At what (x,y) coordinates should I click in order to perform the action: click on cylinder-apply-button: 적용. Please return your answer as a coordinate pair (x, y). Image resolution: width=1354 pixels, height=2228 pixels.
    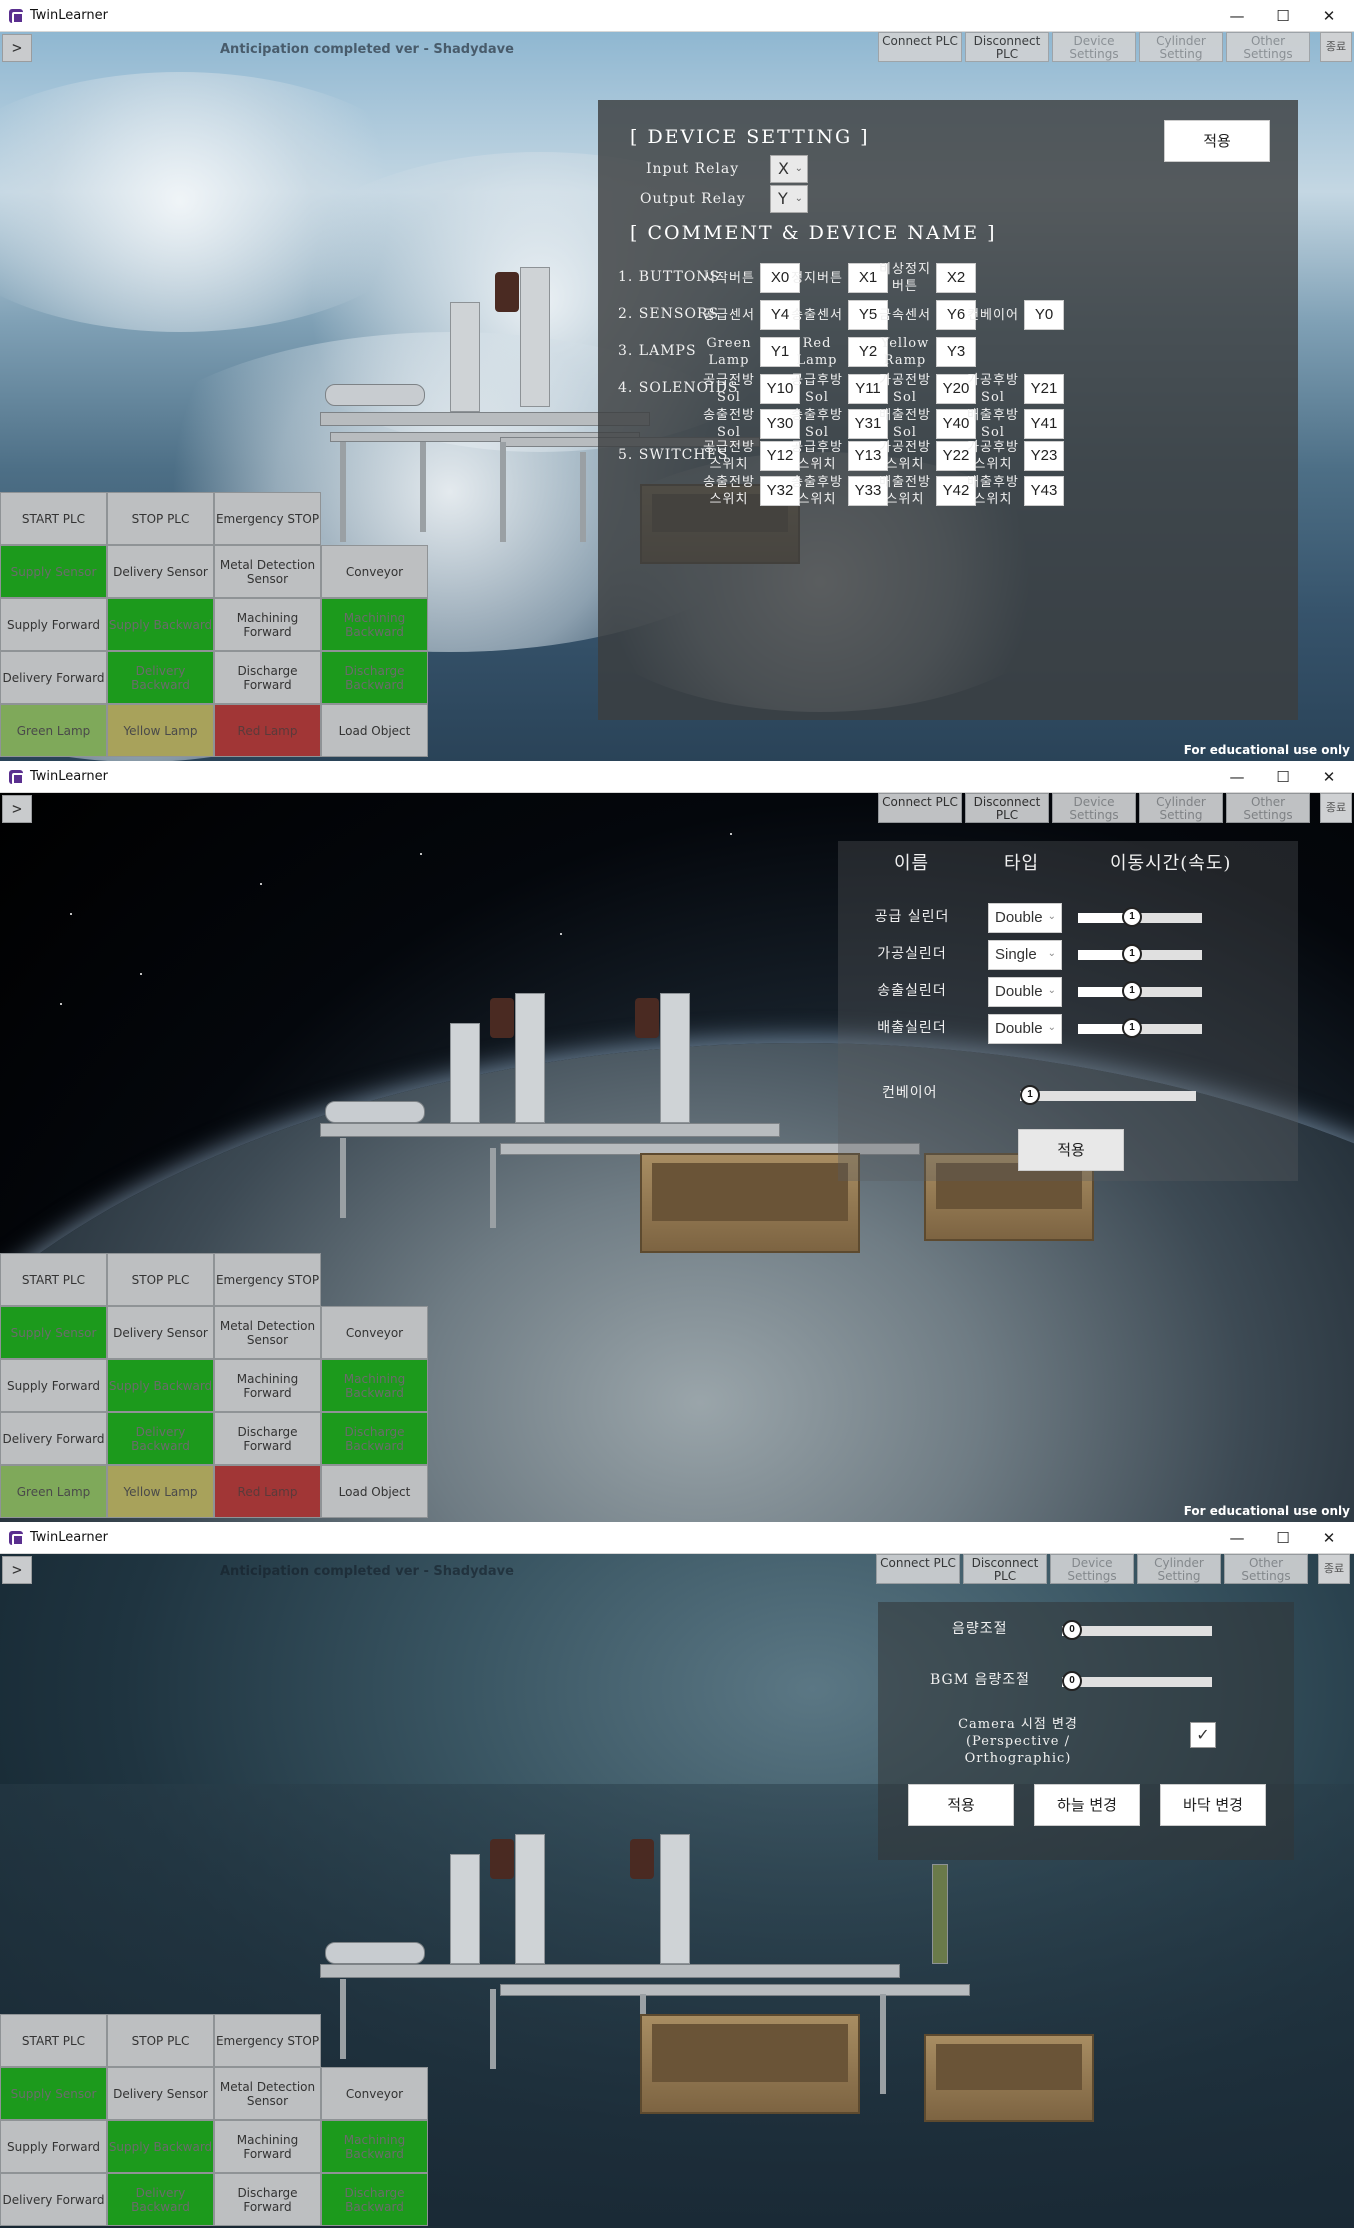
    Looking at the image, I should click on (1071, 1150).